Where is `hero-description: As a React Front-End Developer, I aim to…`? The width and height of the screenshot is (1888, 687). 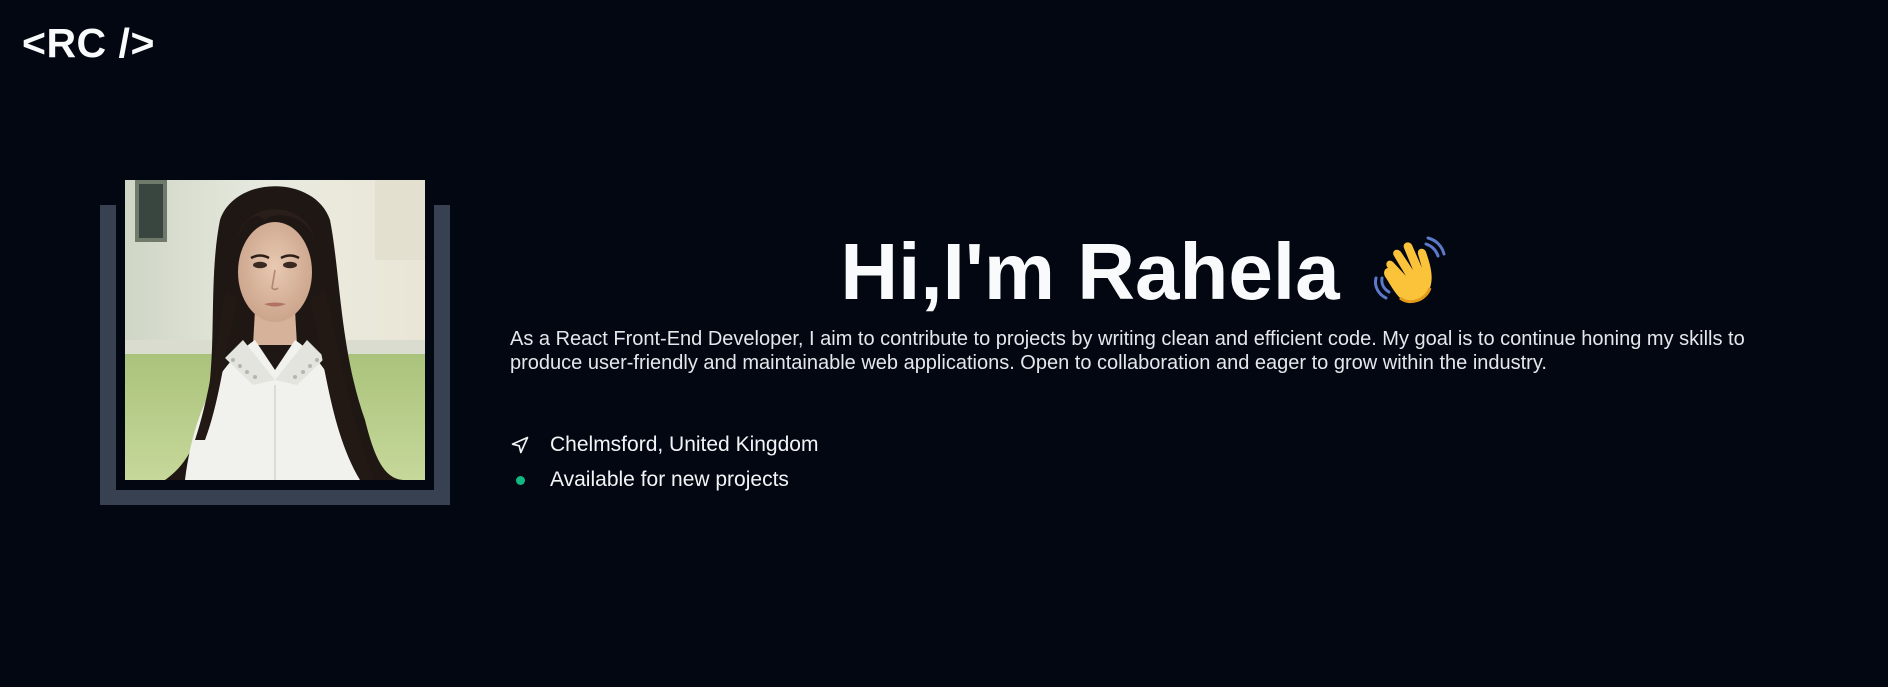
hero-description: As a React Front-End Developer, I aim to… is located at coordinates (1127, 351).